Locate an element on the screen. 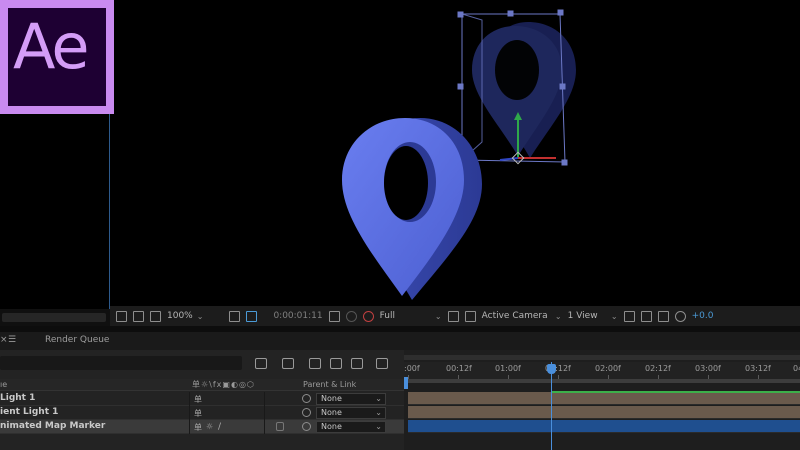 The image size is (800, 450). fast-previews-icon is located at coordinates (629, 316).